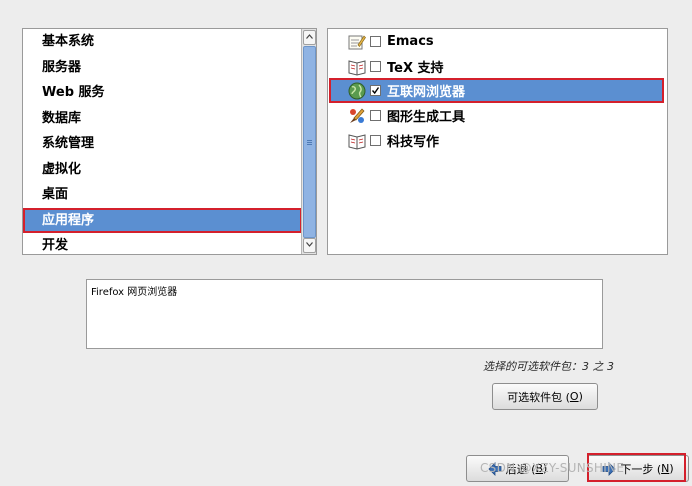  What do you see at coordinates (496, 90) in the screenshot?
I see `package-item-web-browser: 互联网浏览器` at bounding box center [496, 90].